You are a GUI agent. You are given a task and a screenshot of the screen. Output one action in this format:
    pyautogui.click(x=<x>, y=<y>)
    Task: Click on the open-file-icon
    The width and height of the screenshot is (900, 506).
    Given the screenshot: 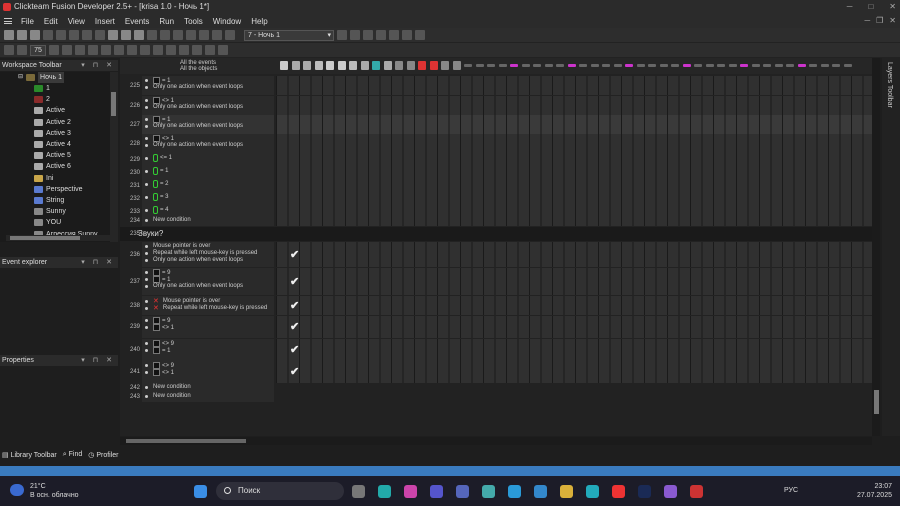 What is the action you would take?
    pyautogui.click(x=22, y=35)
    